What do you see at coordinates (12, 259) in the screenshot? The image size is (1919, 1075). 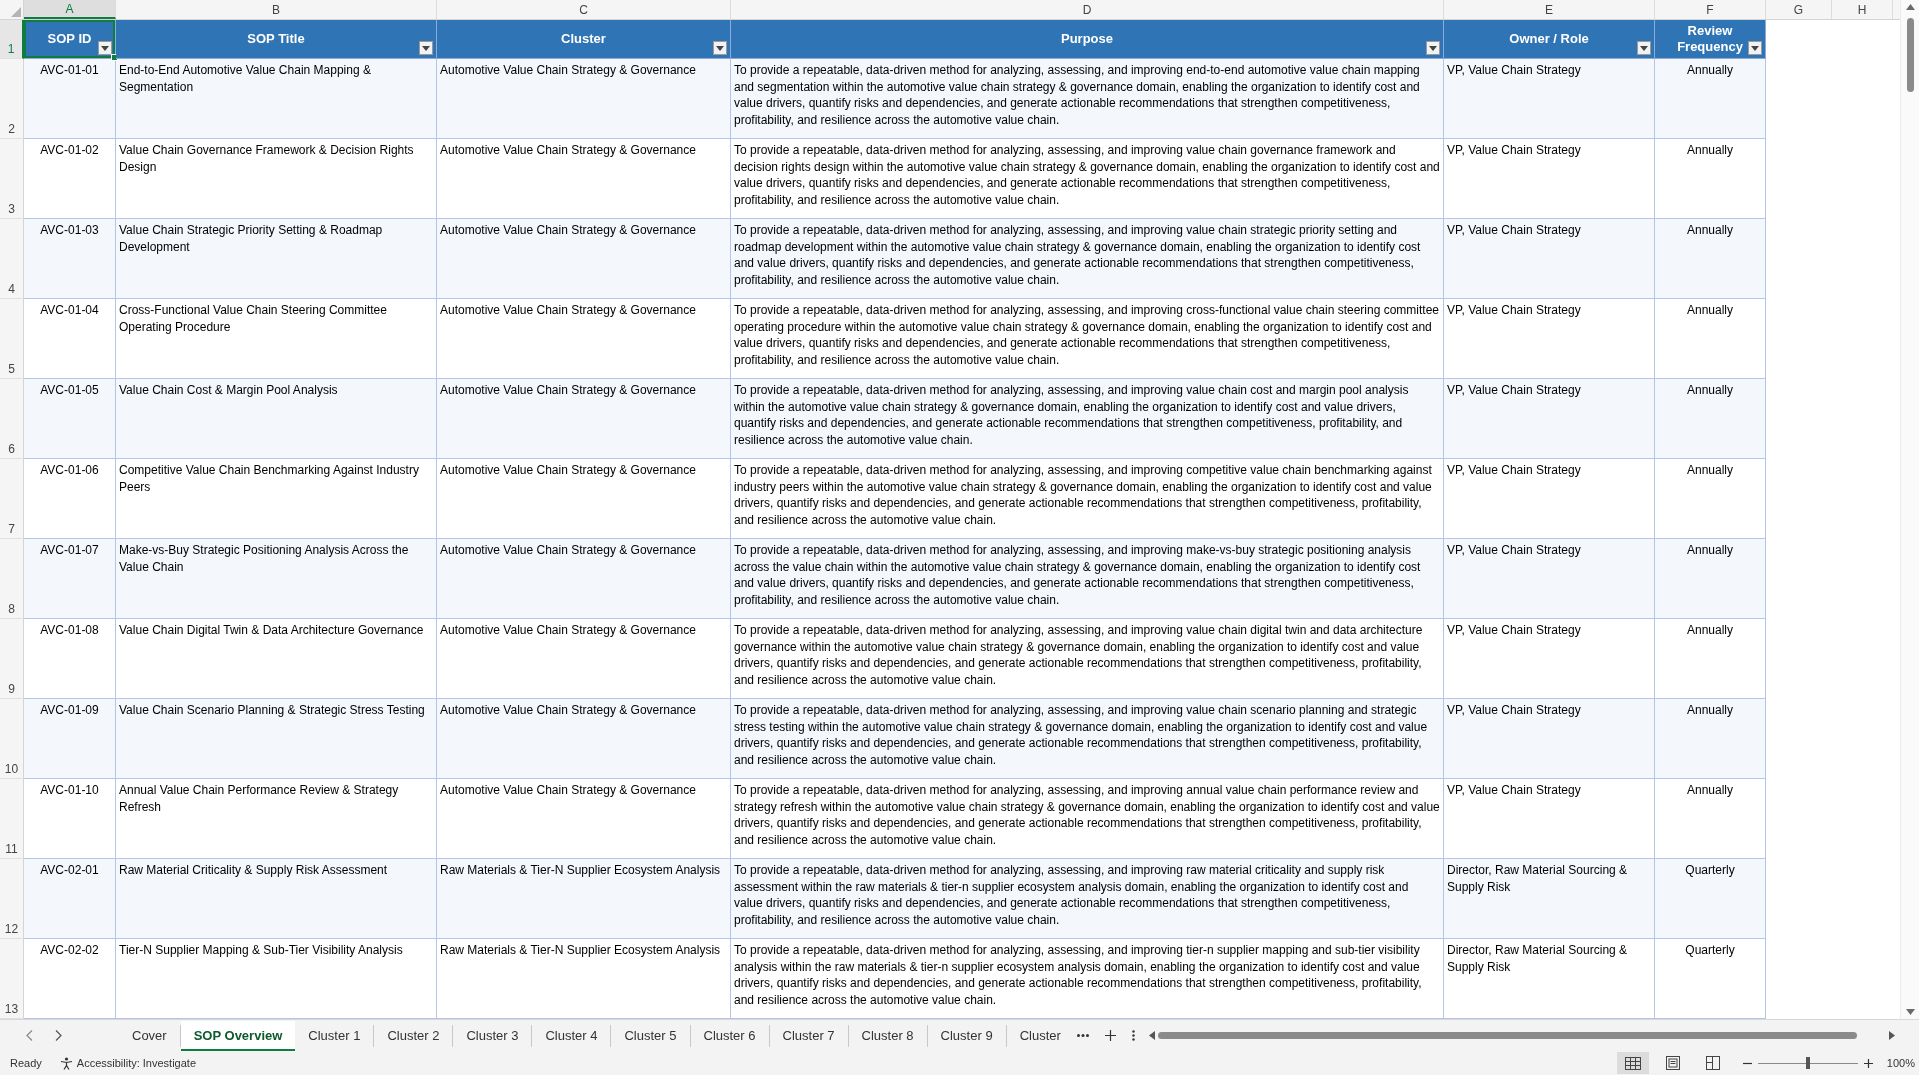 I see `row-number: 4` at bounding box center [12, 259].